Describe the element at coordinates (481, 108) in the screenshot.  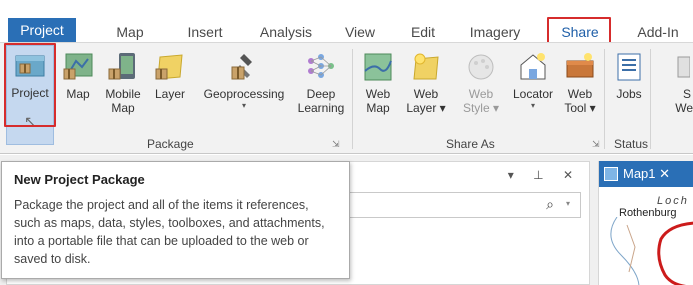
I see `web-style-label-line2: Style ▾` at that location.